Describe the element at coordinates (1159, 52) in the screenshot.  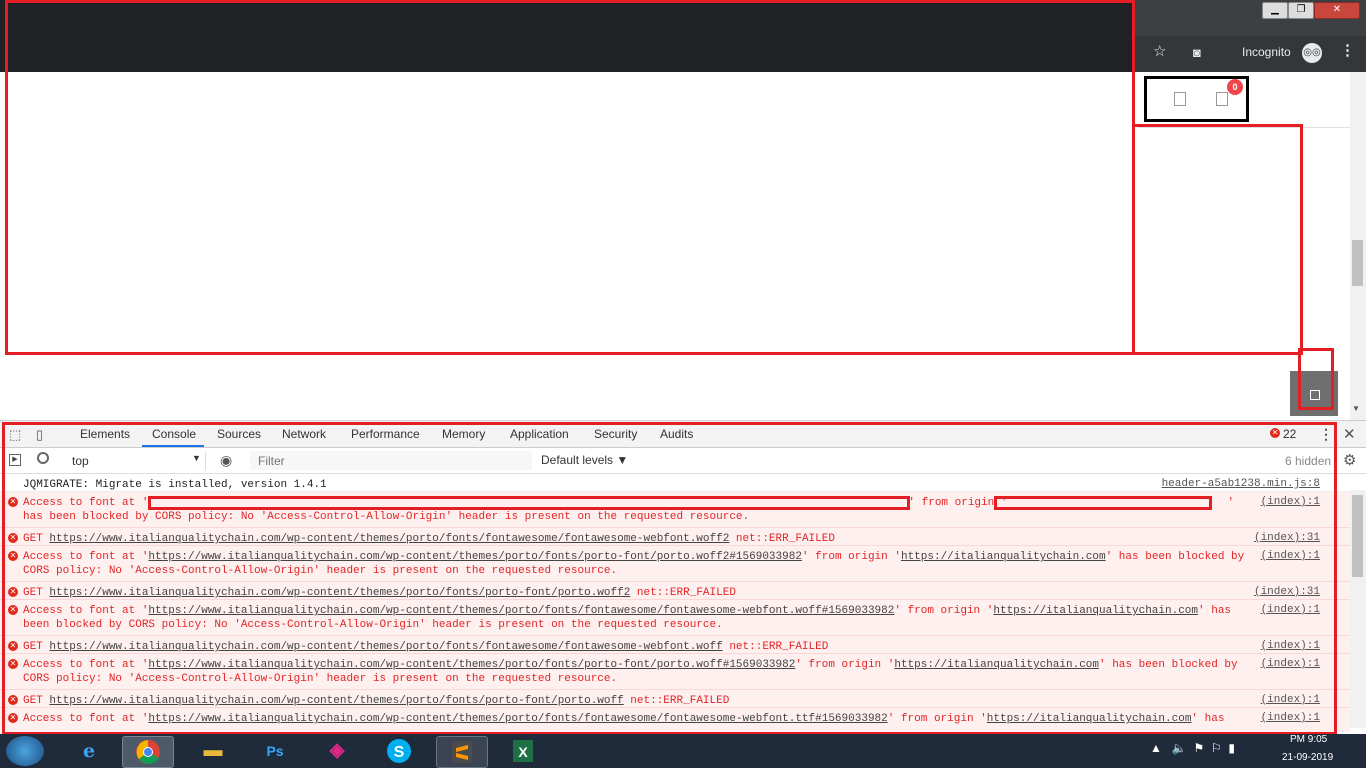
I see `bookmark-star-icon: ☆` at that location.